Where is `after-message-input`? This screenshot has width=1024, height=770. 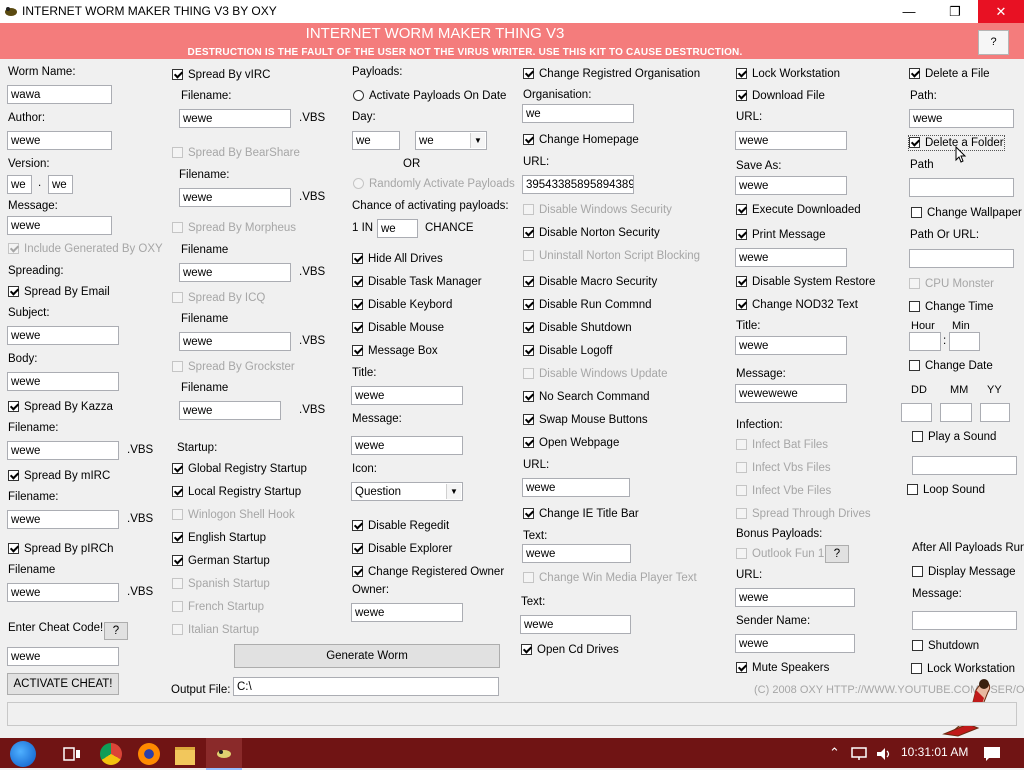 after-message-input is located at coordinates (964, 620).